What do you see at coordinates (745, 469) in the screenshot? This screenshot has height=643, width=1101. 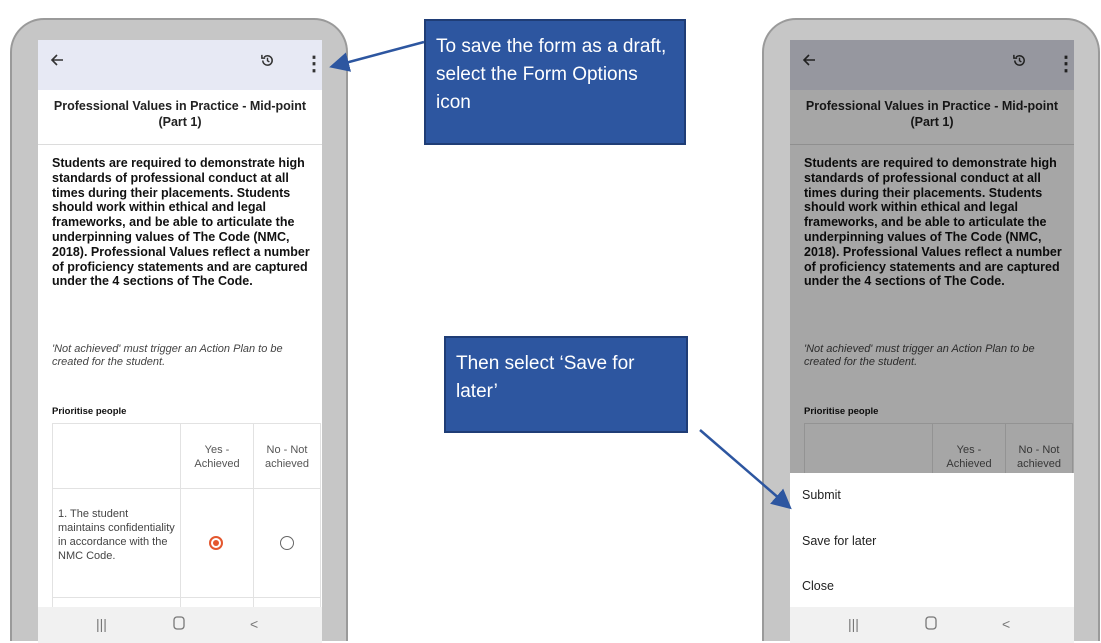 I see `arrow-to-save-for-later` at bounding box center [745, 469].